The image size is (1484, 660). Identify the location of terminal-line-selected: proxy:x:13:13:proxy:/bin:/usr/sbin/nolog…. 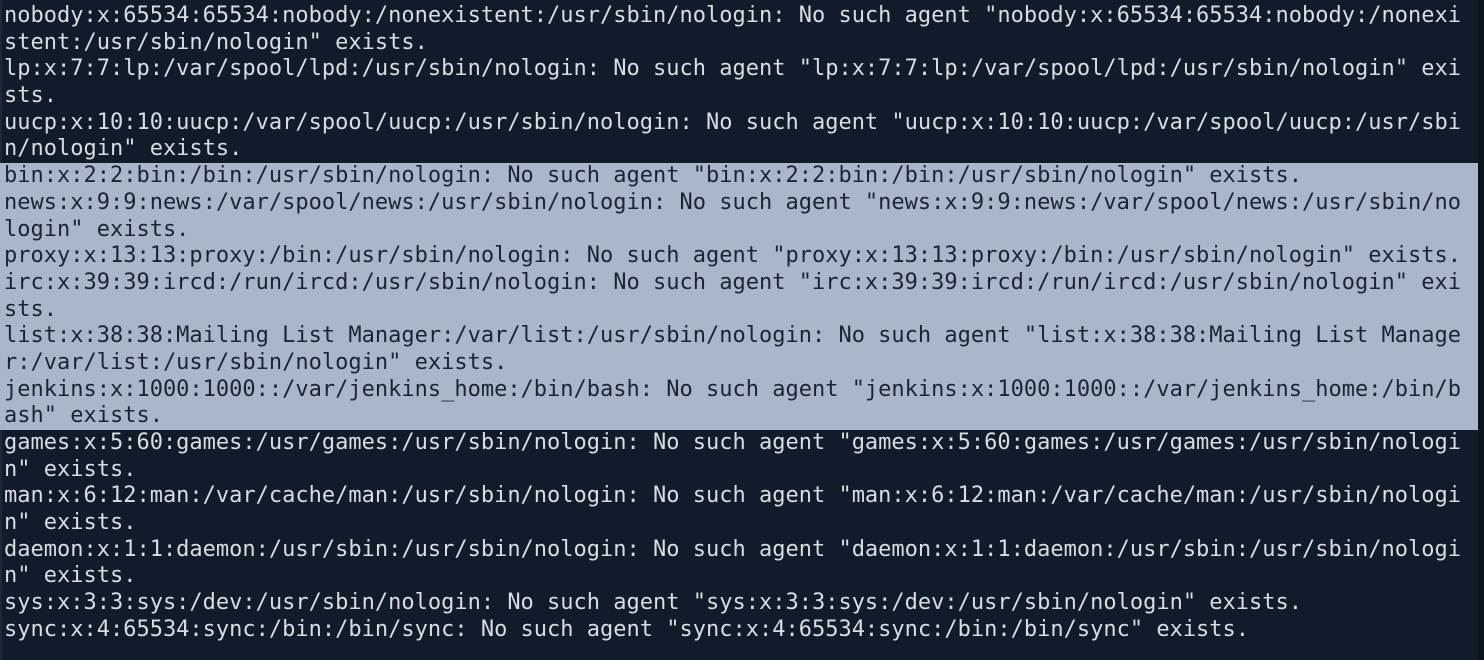
(742, 256).